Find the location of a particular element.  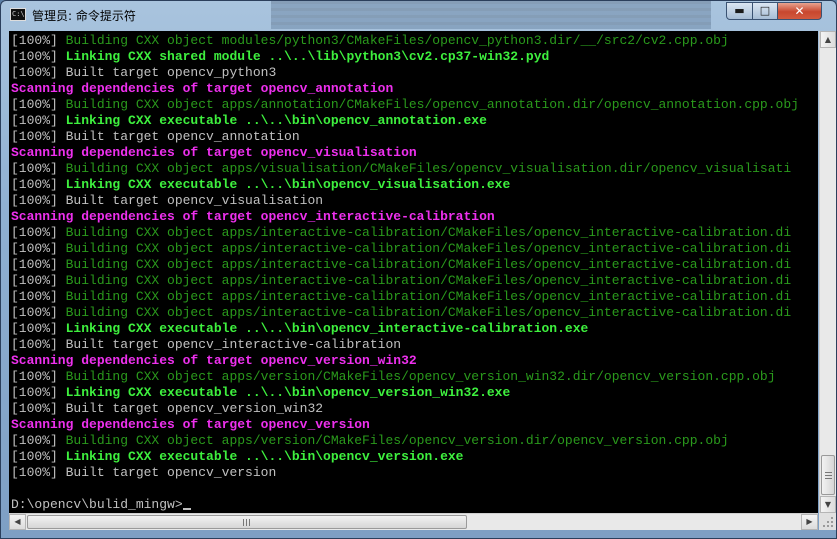

resize-grip is located at coordinates (827, 521).